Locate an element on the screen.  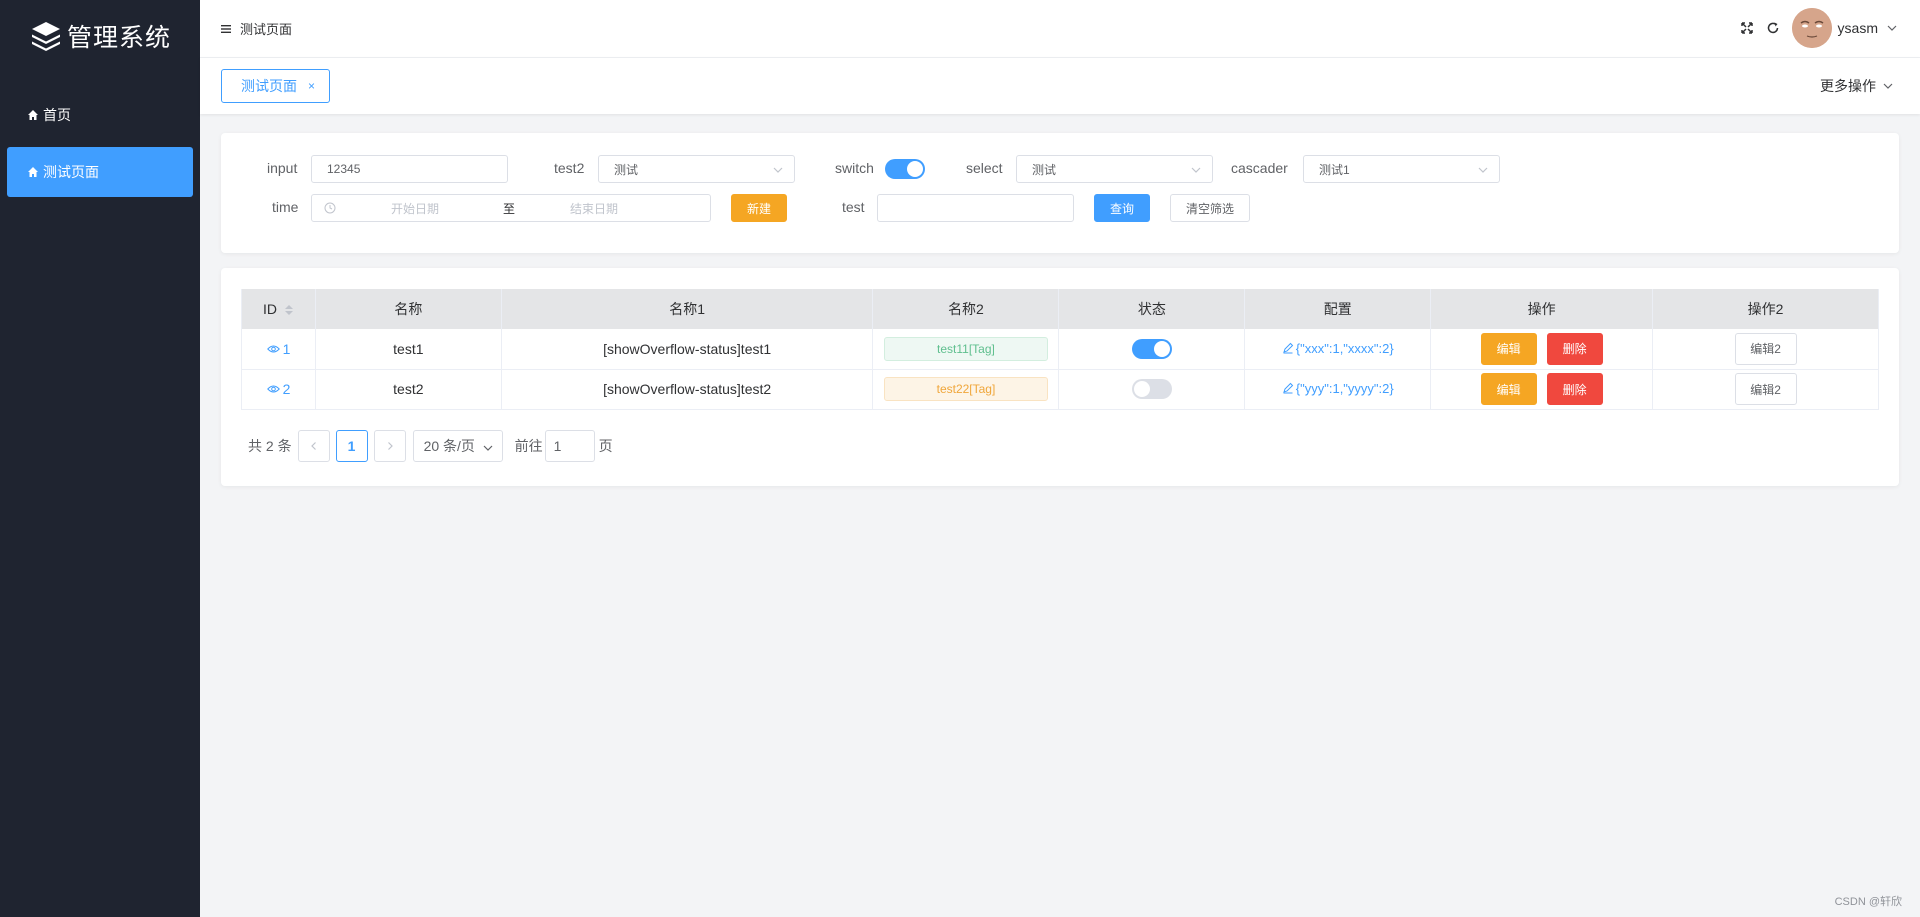
tag-badge: test11[Tag] is located at coordinates (965, 348).